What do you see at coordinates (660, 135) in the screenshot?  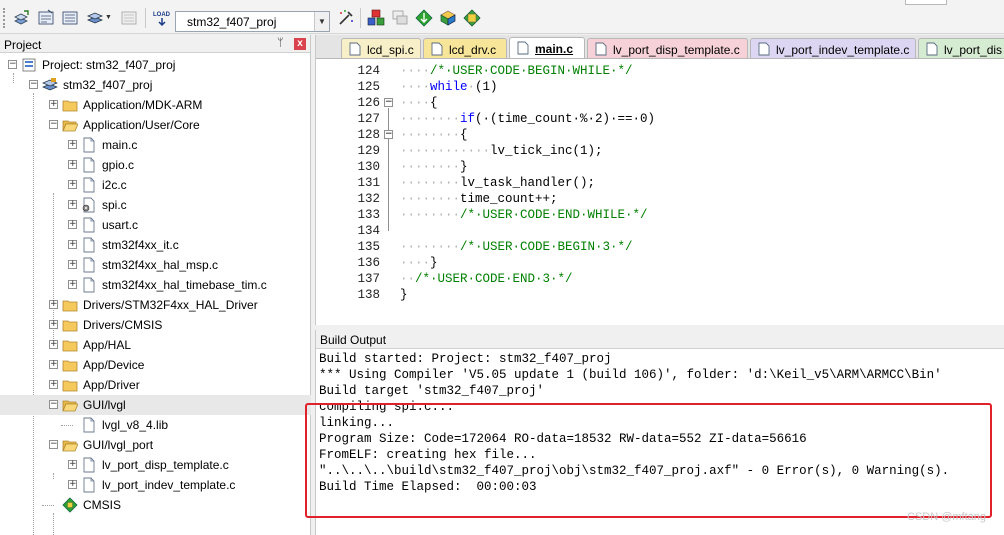 I see `code-line: 128− ········{` at bounding box center [660, 135].